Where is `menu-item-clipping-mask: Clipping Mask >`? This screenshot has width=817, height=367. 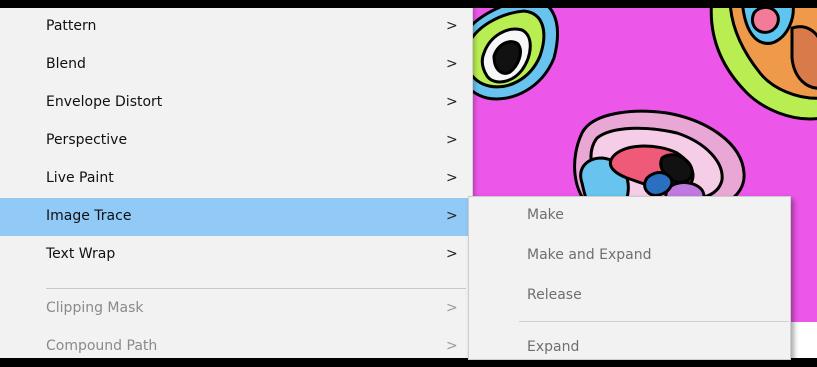 menu-item-clipping-mask: Clipping Mask > is located at coordinates (236, 309).